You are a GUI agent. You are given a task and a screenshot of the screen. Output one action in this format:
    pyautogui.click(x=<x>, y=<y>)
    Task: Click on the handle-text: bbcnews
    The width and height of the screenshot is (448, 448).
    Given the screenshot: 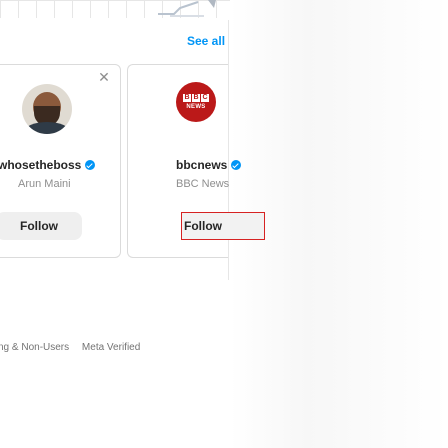 What is the action you would take?
    pyautogui.click(x=202, y=165)
    